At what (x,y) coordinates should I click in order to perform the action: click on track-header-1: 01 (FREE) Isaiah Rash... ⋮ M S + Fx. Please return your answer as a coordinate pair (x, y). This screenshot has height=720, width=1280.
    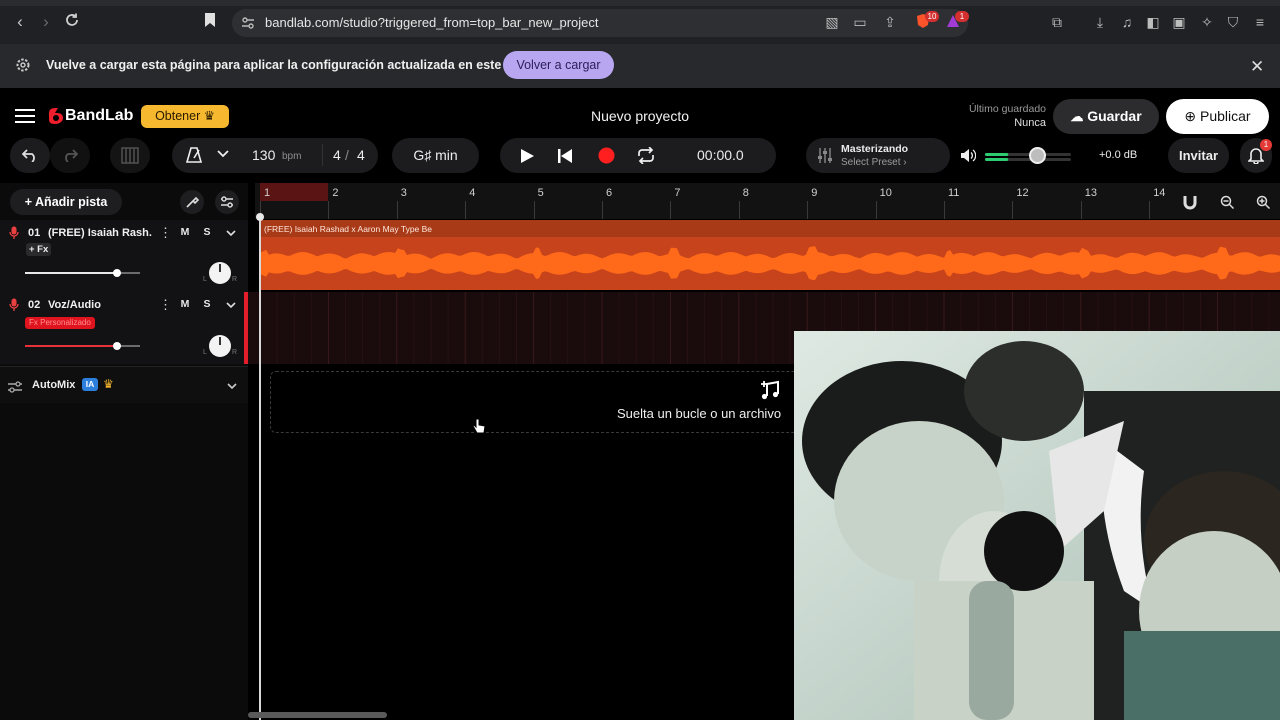
    Looking at the image, I should click on (124, 256).